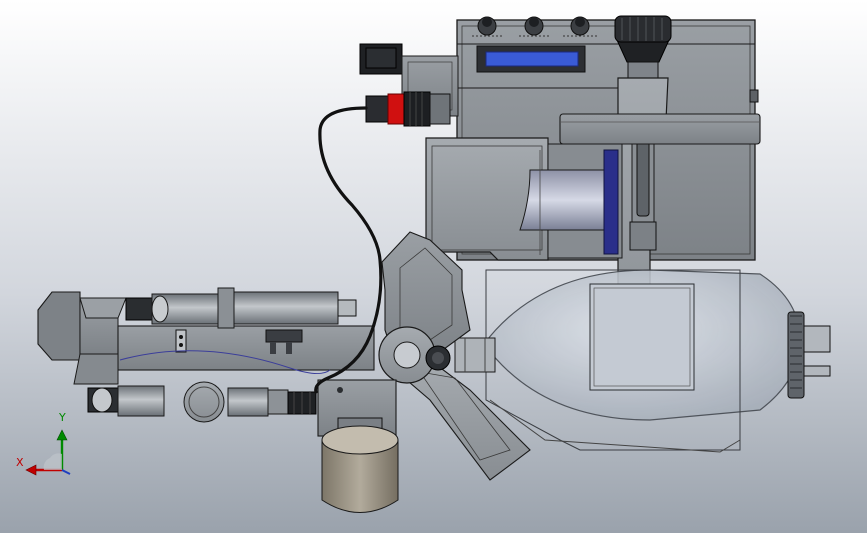 This screenshot has width=867, height=533. I want to click on cylinder-housing, so click(524, 199).